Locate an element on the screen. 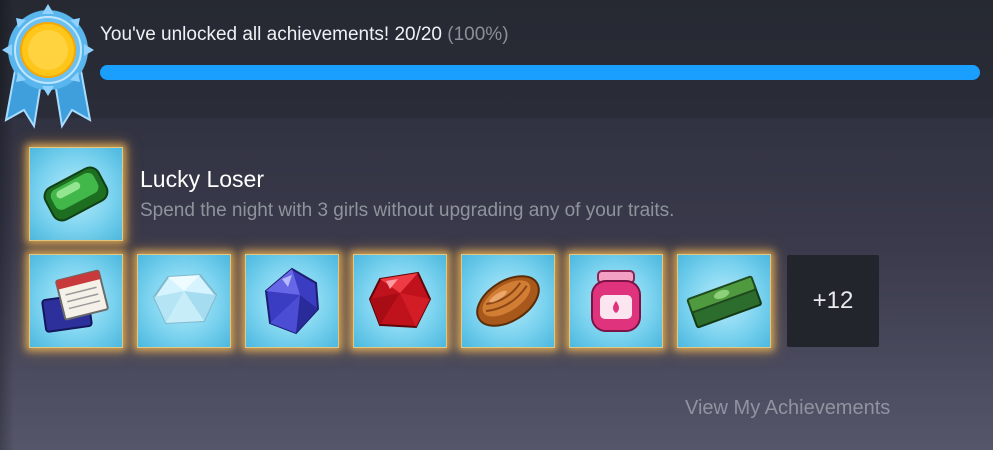  calendar-book-icon is located at coordinates (75, 301).